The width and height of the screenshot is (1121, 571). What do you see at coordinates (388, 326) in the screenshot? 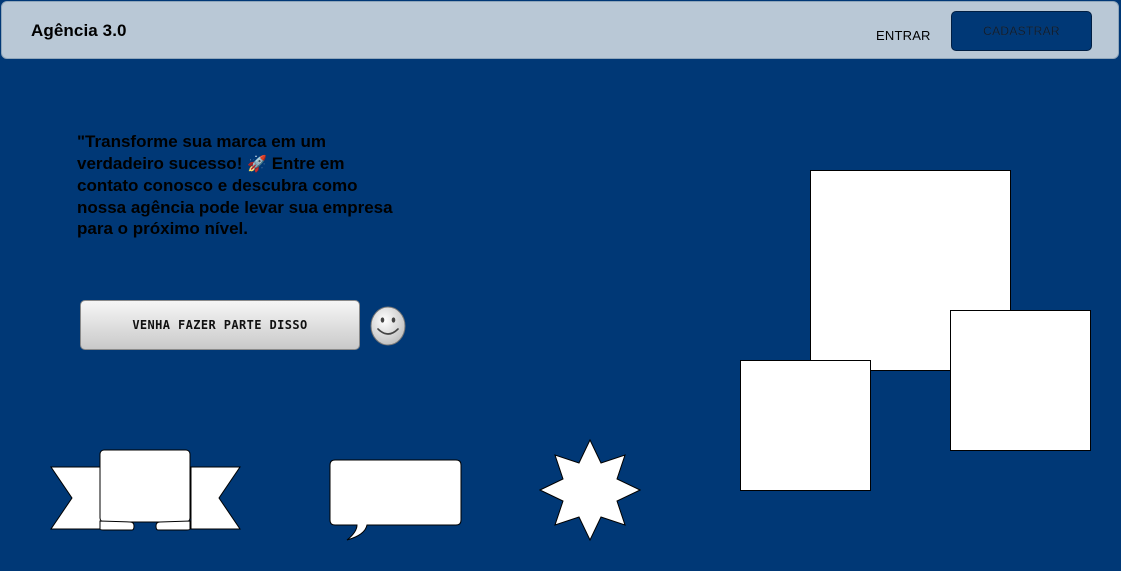
I see `smiley-icon` at bounding box center [388, 326].